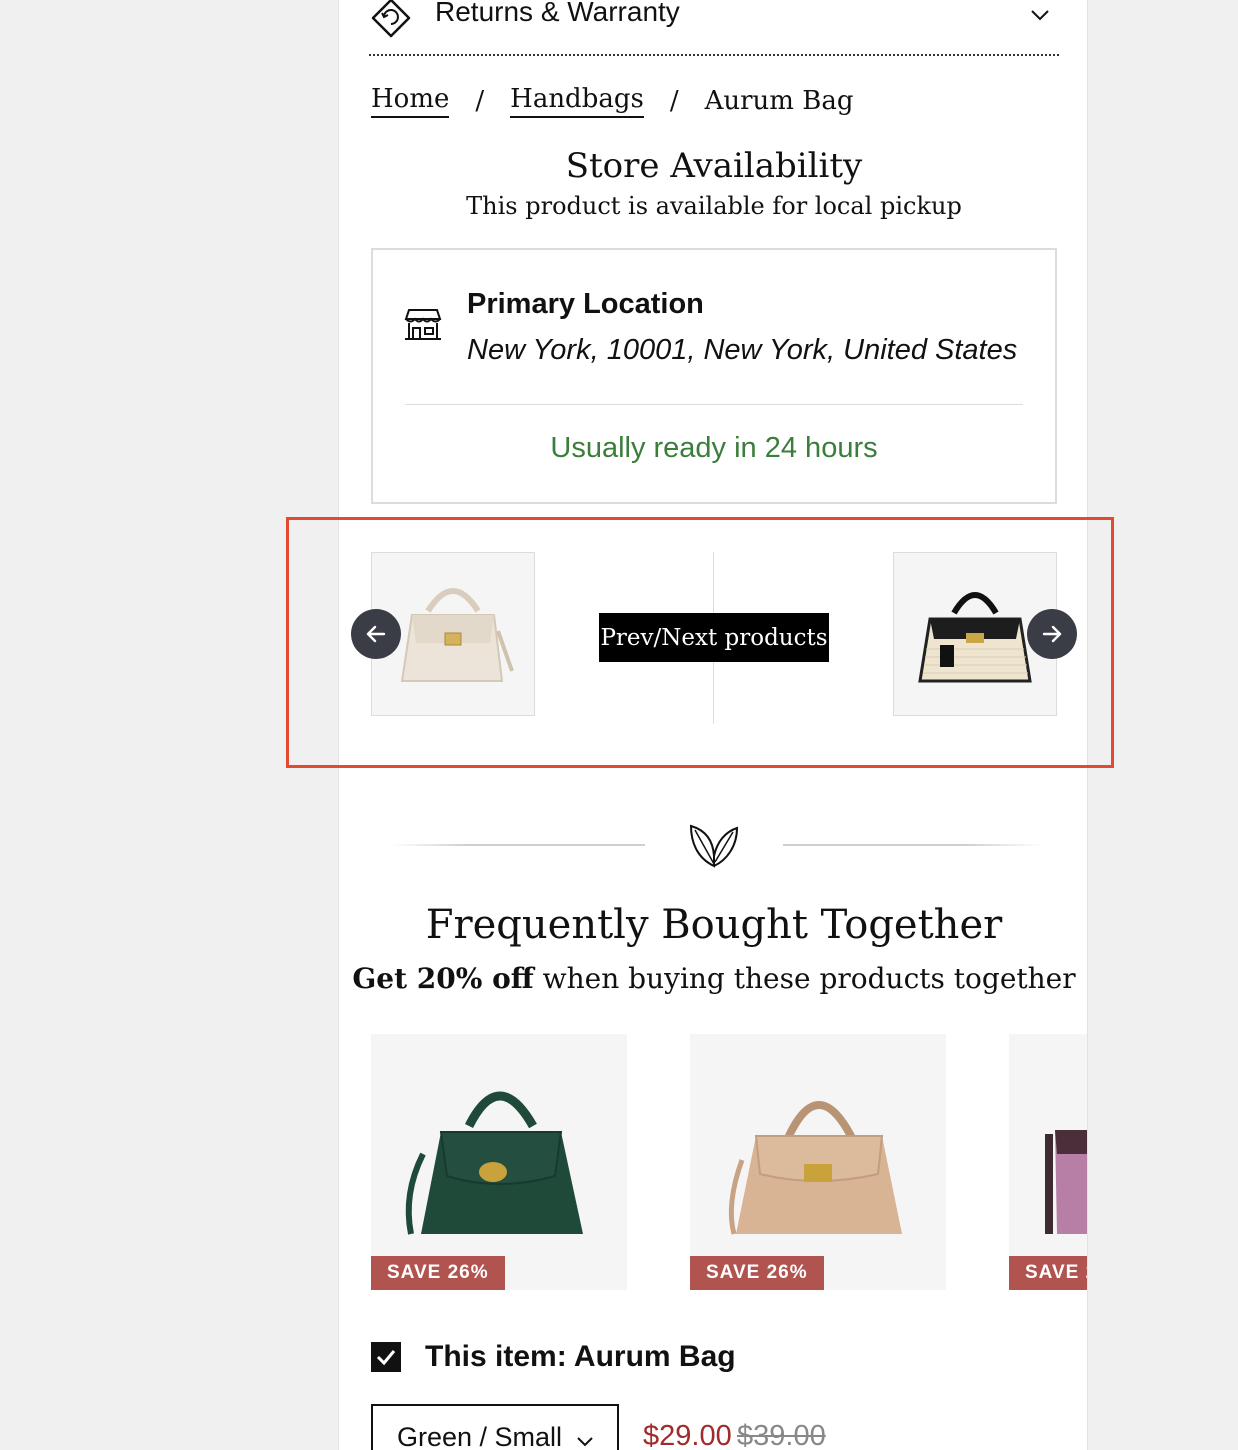 The image size is (1238, 1450). I want to click on pickup-ready-status: Usually ready in 24 hours, so click(714, 448).